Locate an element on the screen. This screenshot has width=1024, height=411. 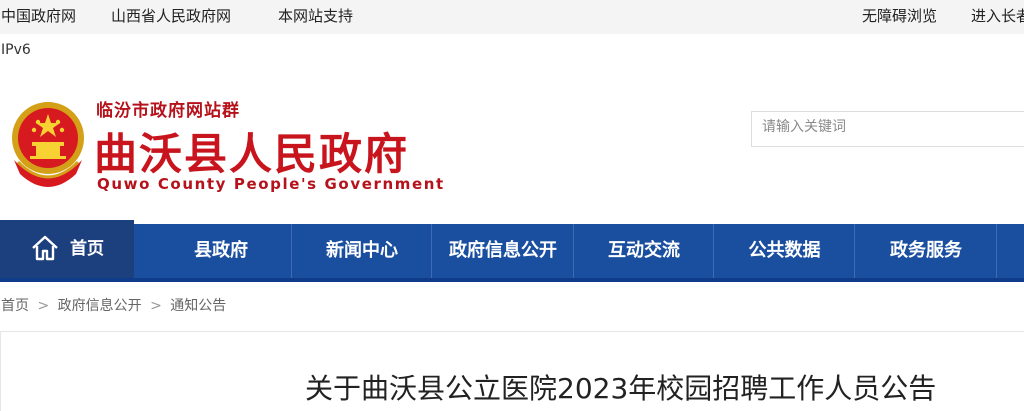
link-site-support: 本网站支持 is located at coordinates (315, 16).